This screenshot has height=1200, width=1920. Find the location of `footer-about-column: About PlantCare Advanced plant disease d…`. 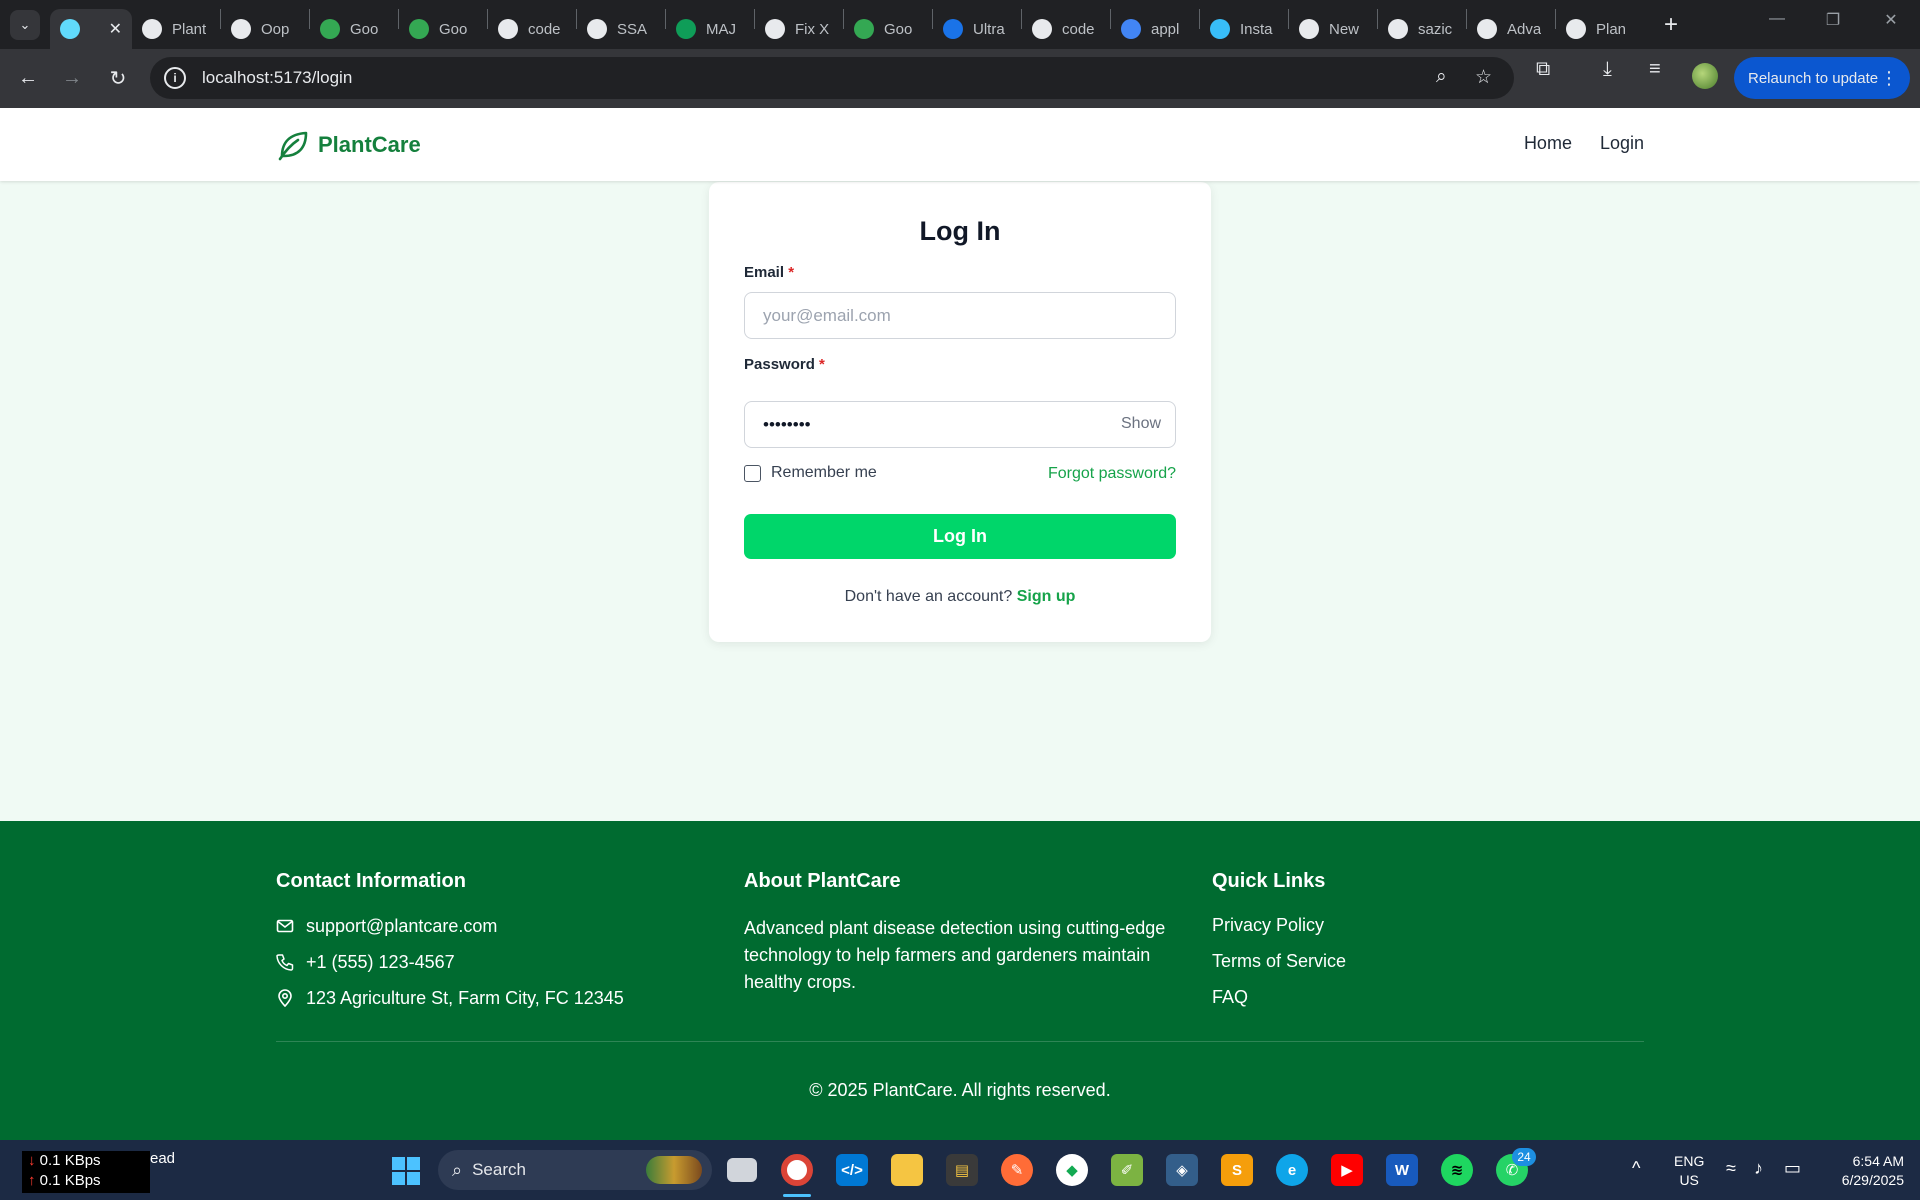

footer-about-column: About PlantCare Advanced plant disease d… is located at coordinates (964, 933).